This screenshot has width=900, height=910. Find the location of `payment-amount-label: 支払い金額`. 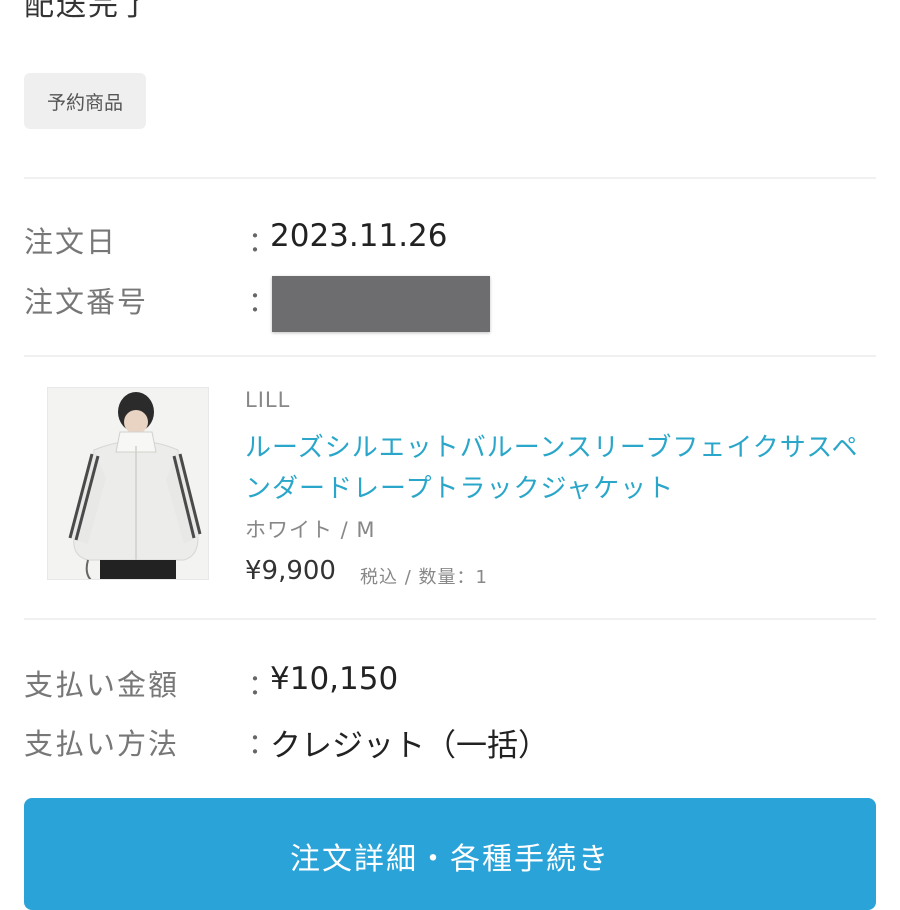

payment-amount-label: 支払い金額 is located at coordinates (102, 685).